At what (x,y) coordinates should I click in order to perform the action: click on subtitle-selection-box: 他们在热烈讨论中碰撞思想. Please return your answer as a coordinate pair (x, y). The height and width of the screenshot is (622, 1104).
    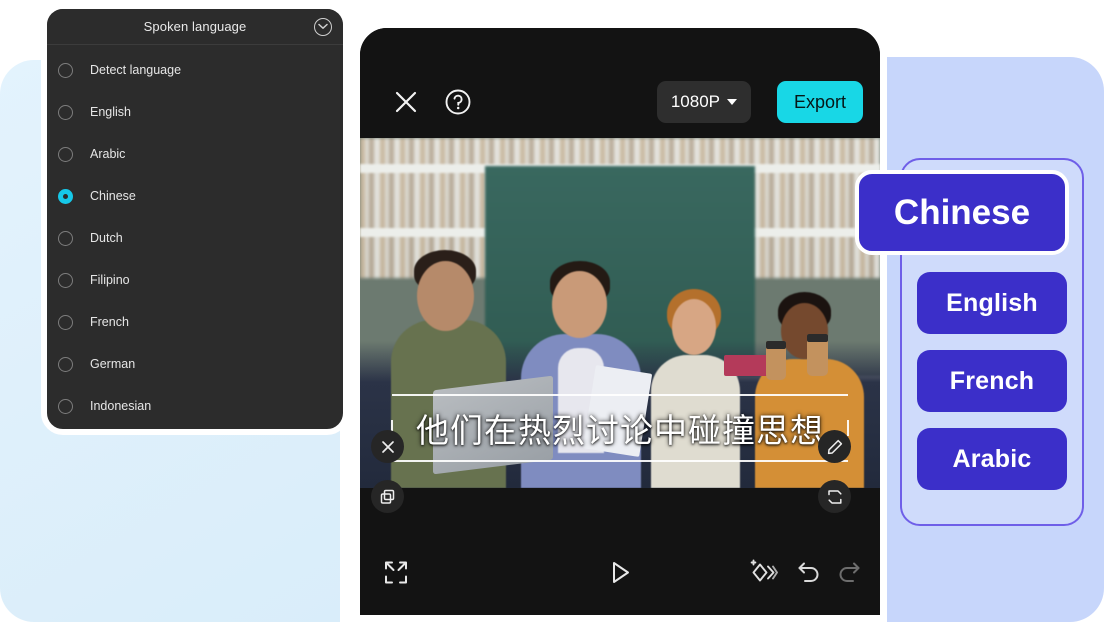
    Looking at the image, I should click on (620, 428).